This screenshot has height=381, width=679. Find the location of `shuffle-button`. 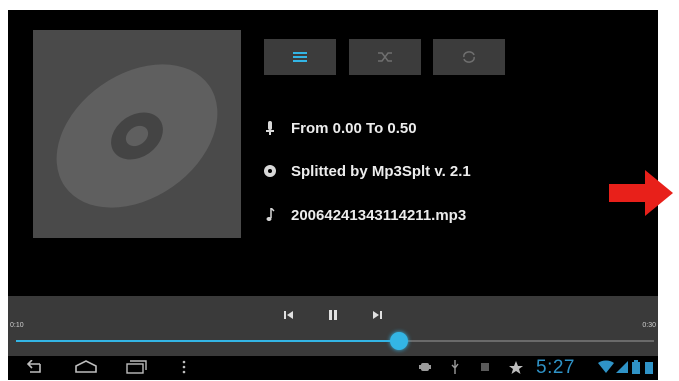

shuffle-button is located at coordinates (385, 57).